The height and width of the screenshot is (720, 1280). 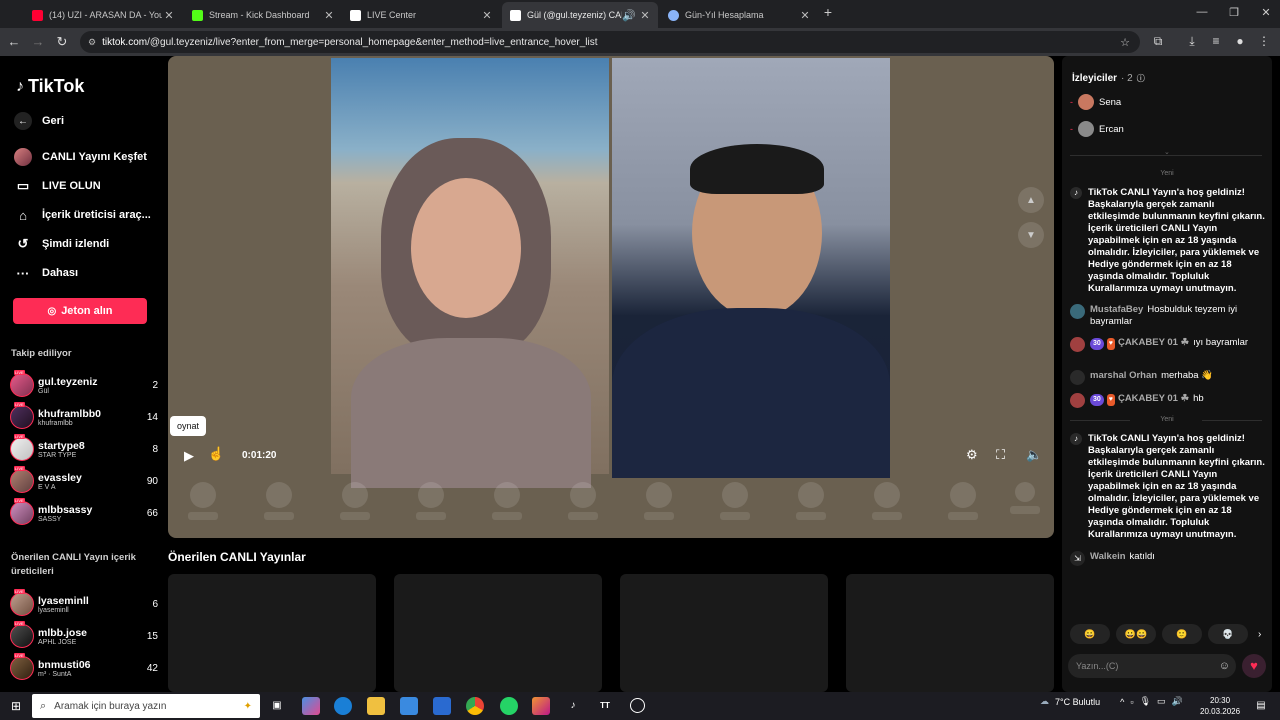 I want to click on task-view-icon: ▣, so click(x=277, y=706).